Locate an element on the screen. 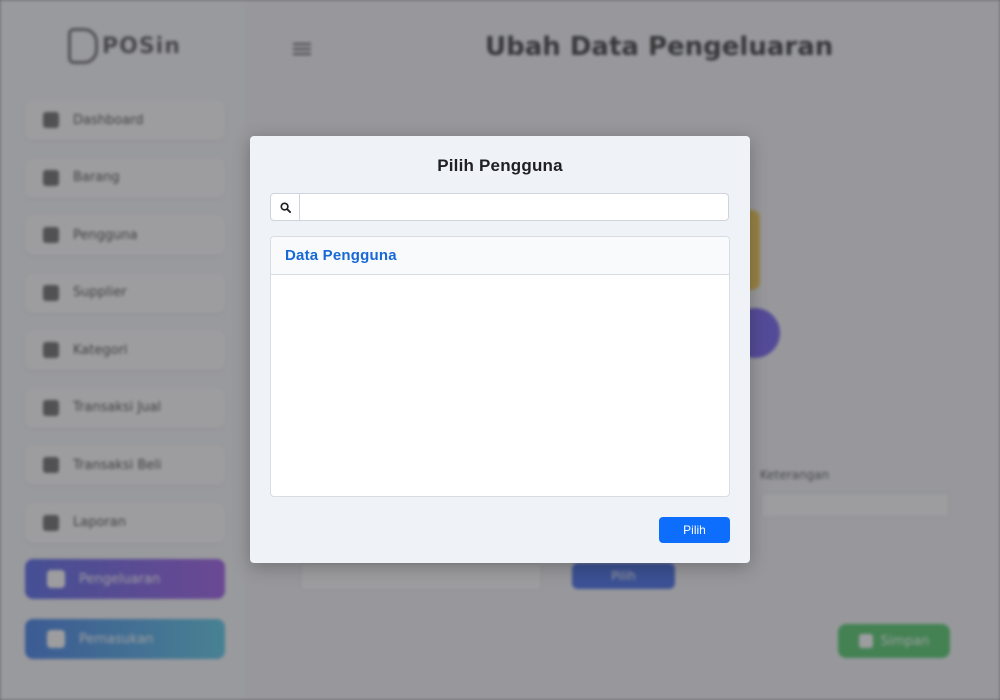 The height and width of the screenshot is (700, 1000). select-button: Pilih is located at coordinates (694, 530).